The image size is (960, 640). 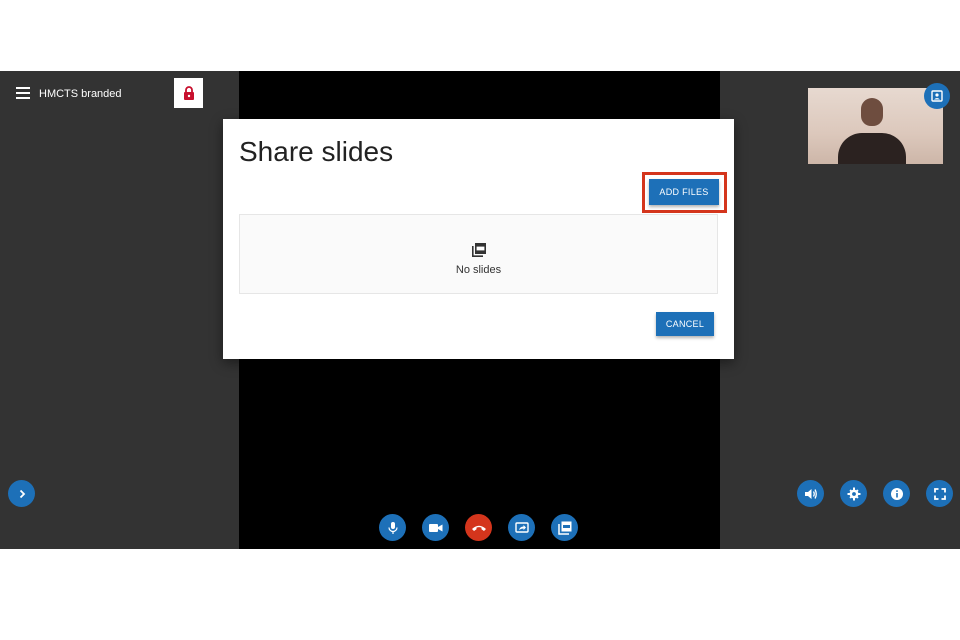 I want to click on self-view-video, so click(x=875, y=126).